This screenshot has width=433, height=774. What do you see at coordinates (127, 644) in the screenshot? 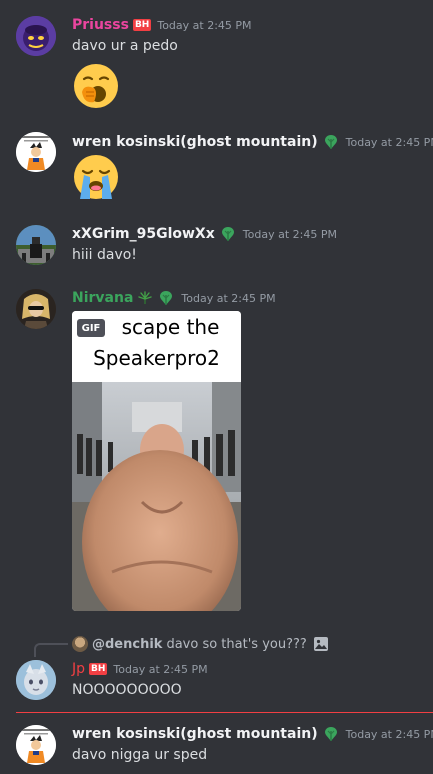
I see `reply-username: @denchik` at bounding box center [127, 644].